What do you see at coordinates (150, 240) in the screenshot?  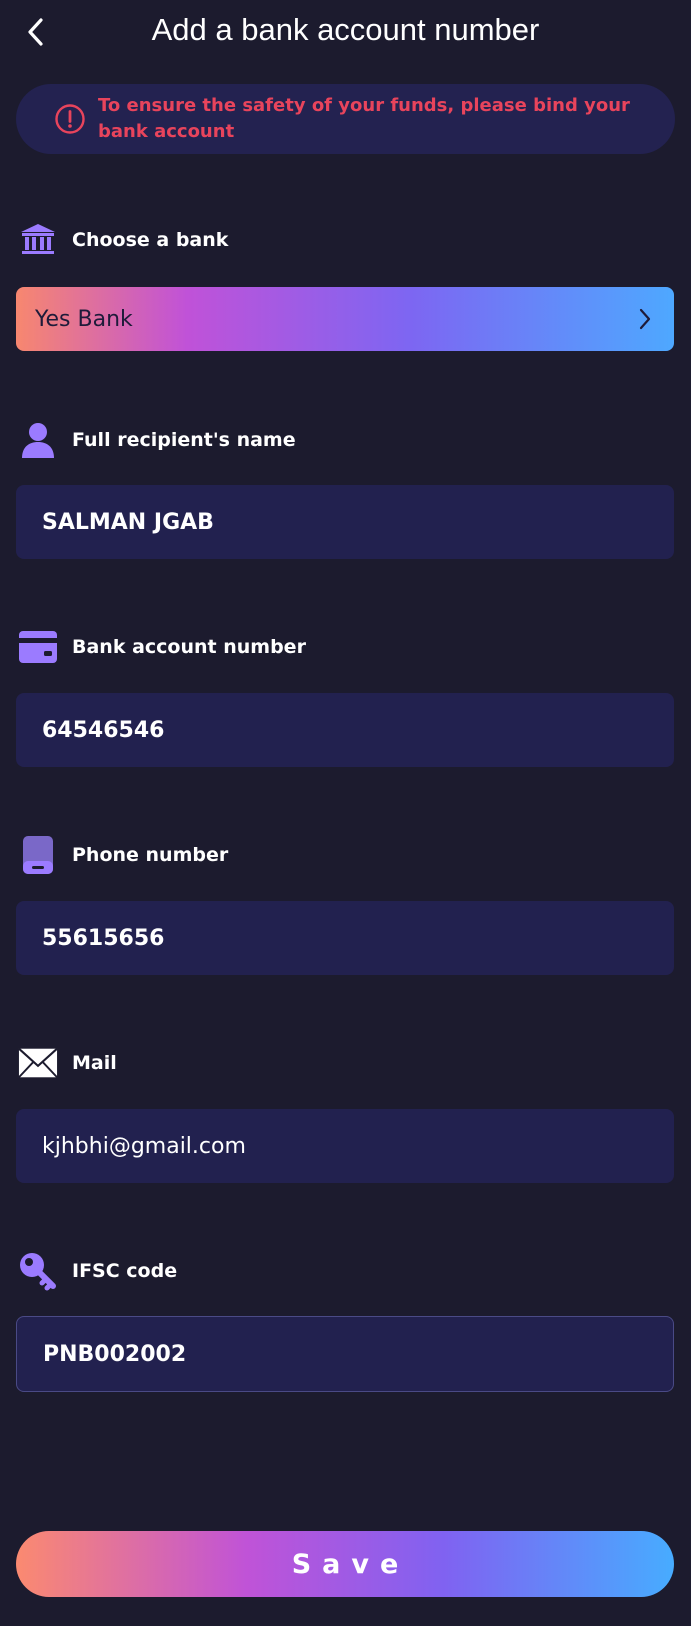 I see `bank-label: Choose a bank` at bounding box center [150, 240].